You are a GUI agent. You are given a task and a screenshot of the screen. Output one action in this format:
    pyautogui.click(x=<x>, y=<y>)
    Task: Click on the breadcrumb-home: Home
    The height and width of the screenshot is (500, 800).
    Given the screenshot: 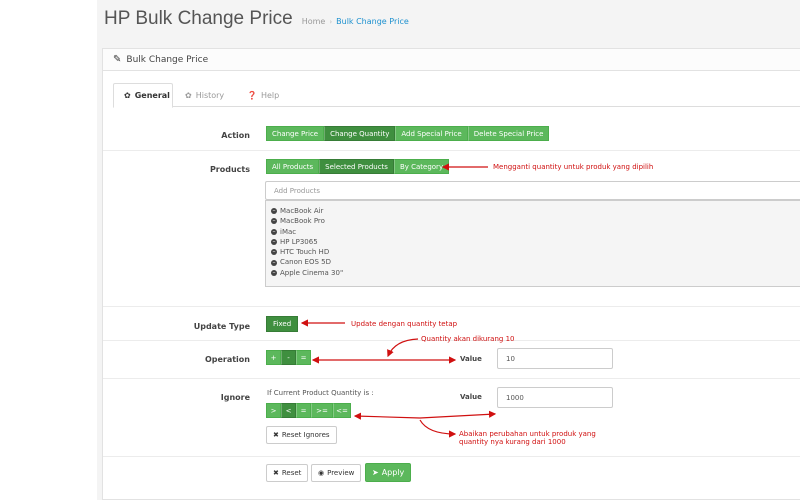 What is the action you would take?
    pyautogui.click(x=314, y=21)
    